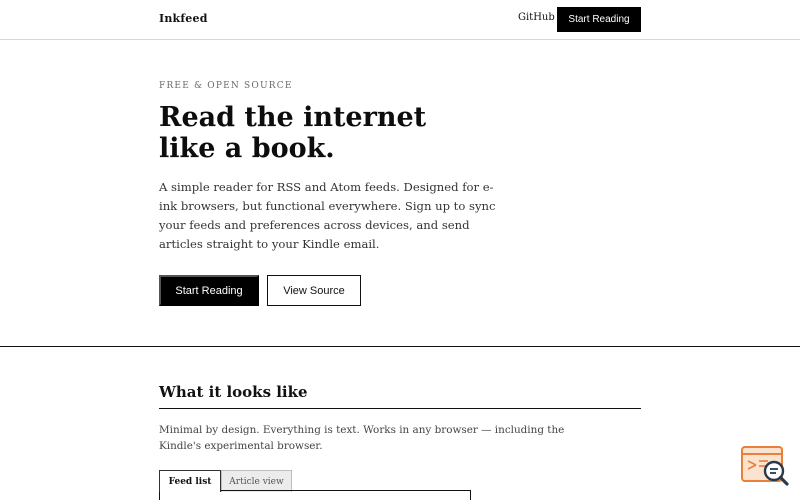 This screenshot has height=500, width=800. Describe the element at coordinates (233, 392) in the screenshot. I see `section-title: What it looks like` at that location.